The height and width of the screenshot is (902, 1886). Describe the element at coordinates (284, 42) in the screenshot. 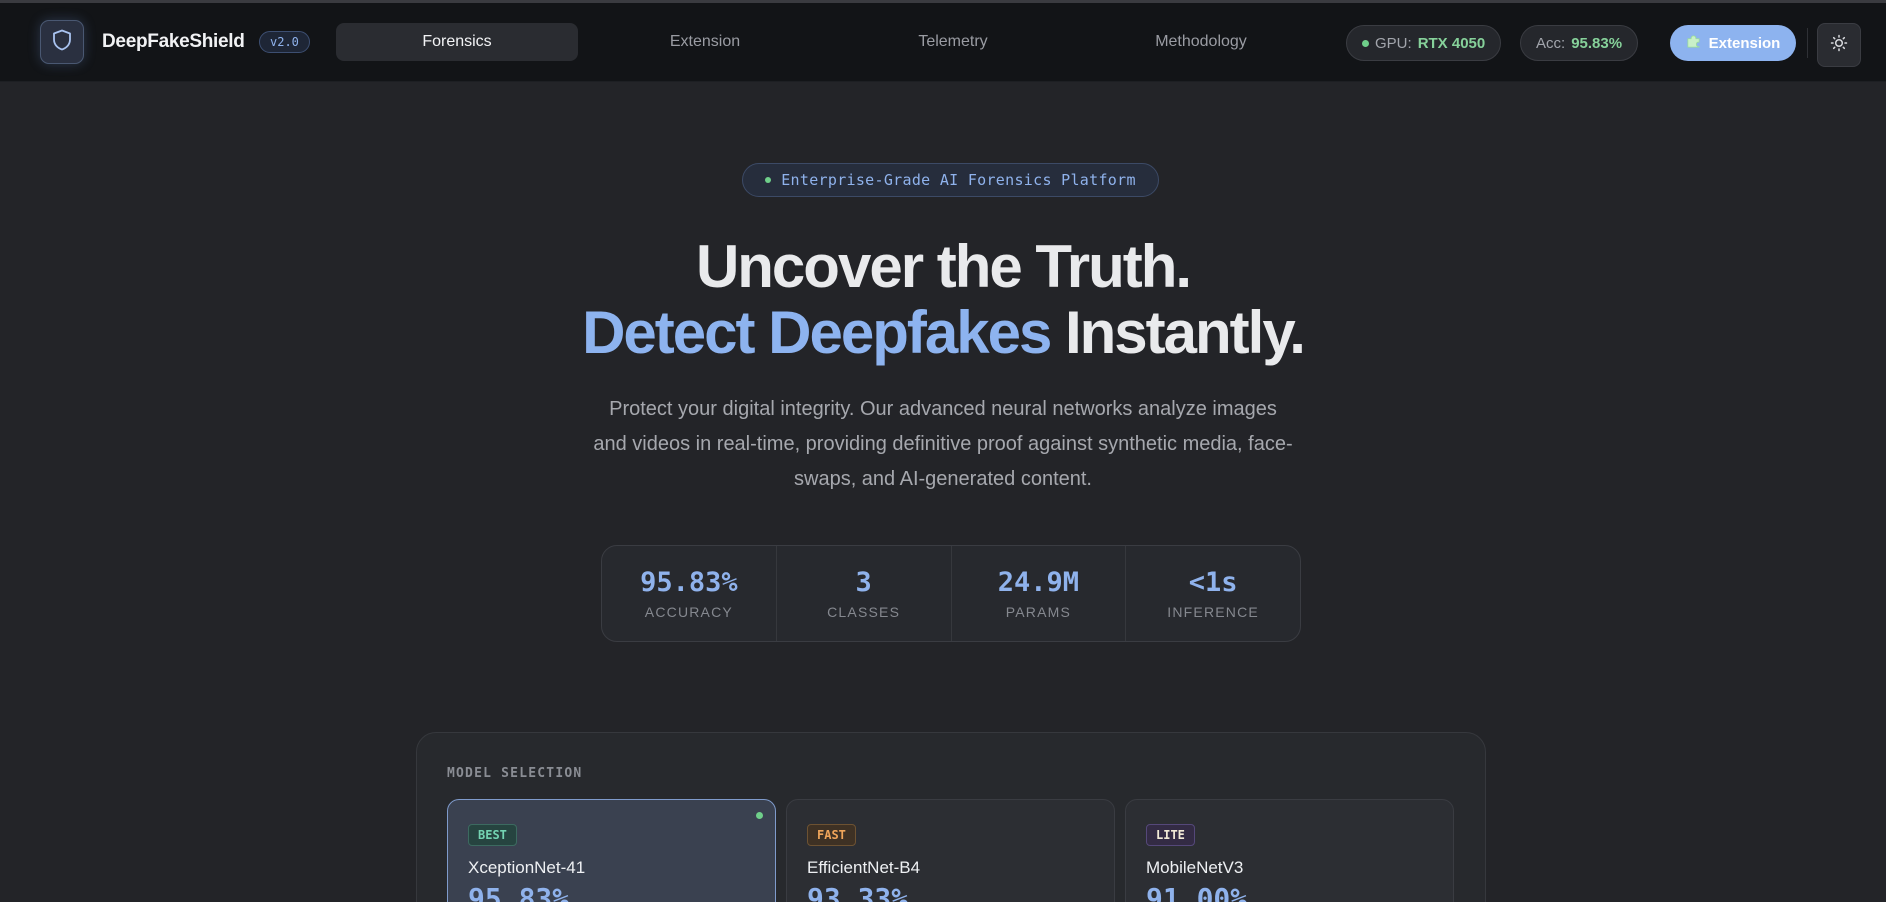

I see `version-badge: v2.0` at that location.